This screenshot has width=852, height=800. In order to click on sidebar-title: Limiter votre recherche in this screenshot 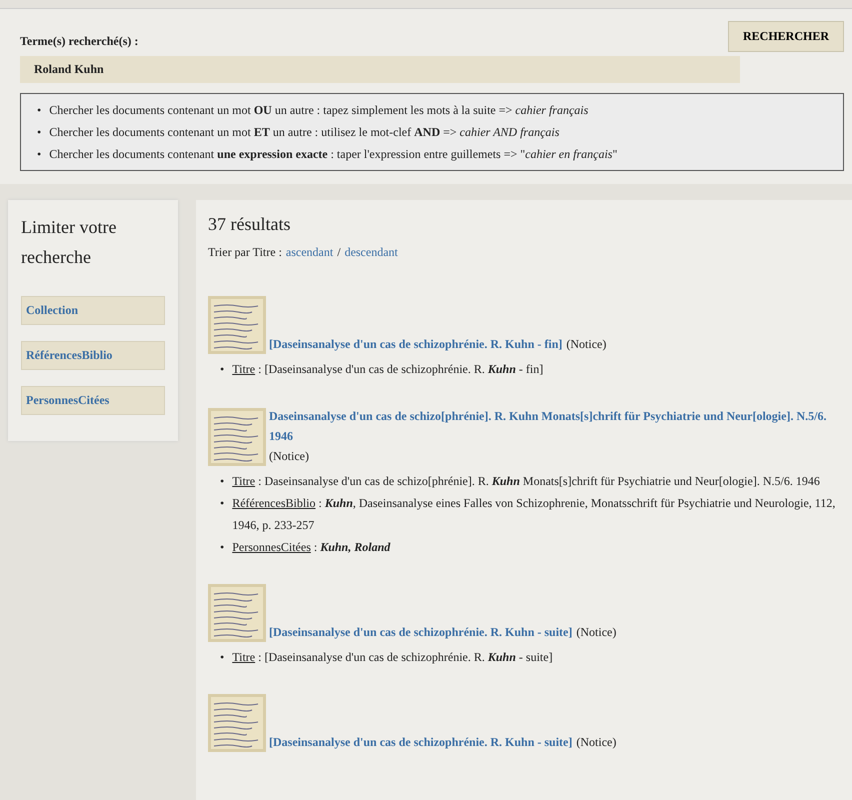, I will do `click(69, 242)`.